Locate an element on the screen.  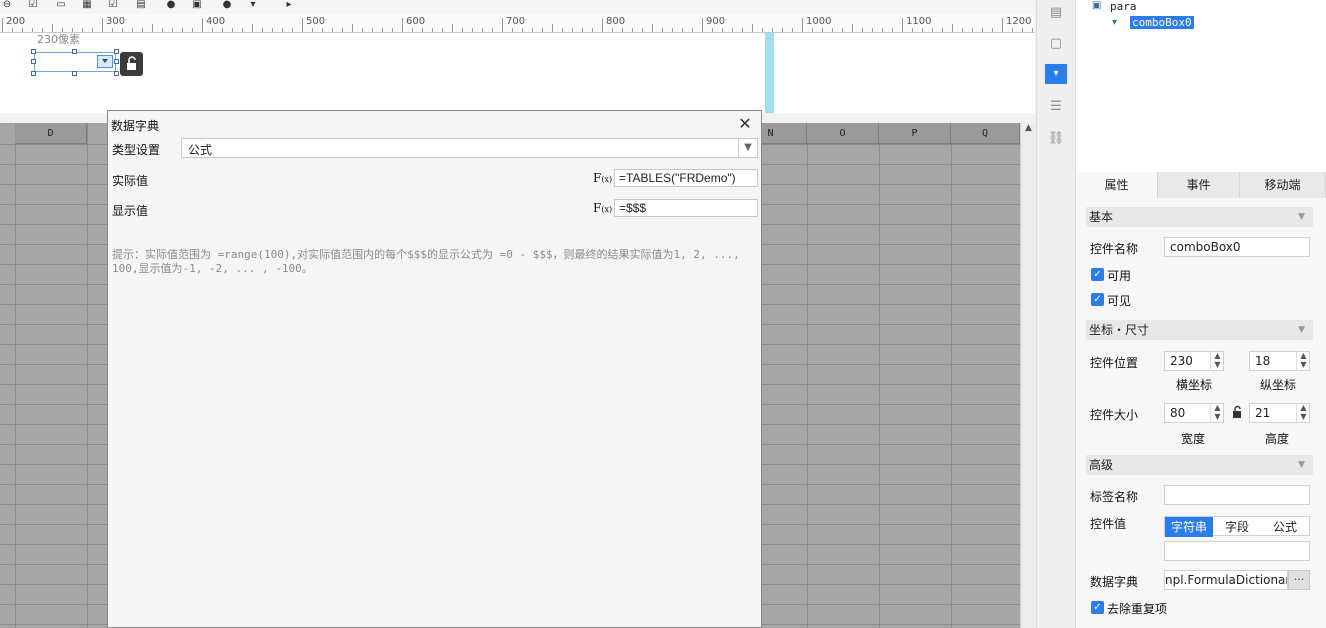
tree-icon: ▣ is located at coordinates (197, 5).